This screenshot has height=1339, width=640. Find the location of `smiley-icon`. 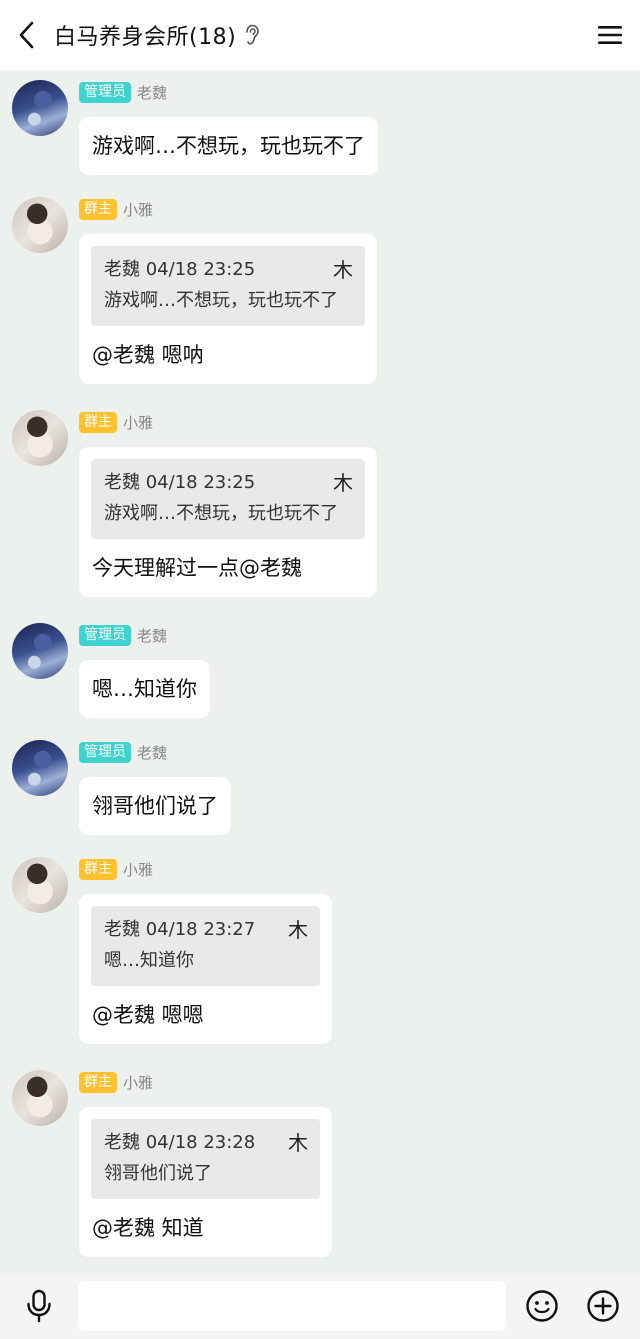

smiley-icon is located at coordinates (542, 1306).